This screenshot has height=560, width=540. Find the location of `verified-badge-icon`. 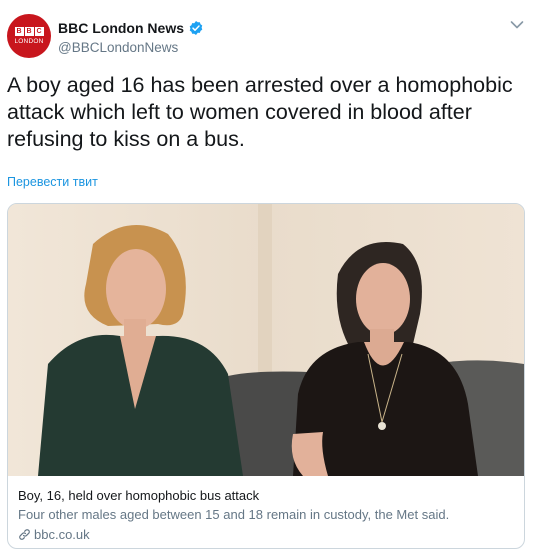

verified-badge-icon is located at coordinates (196, 28).